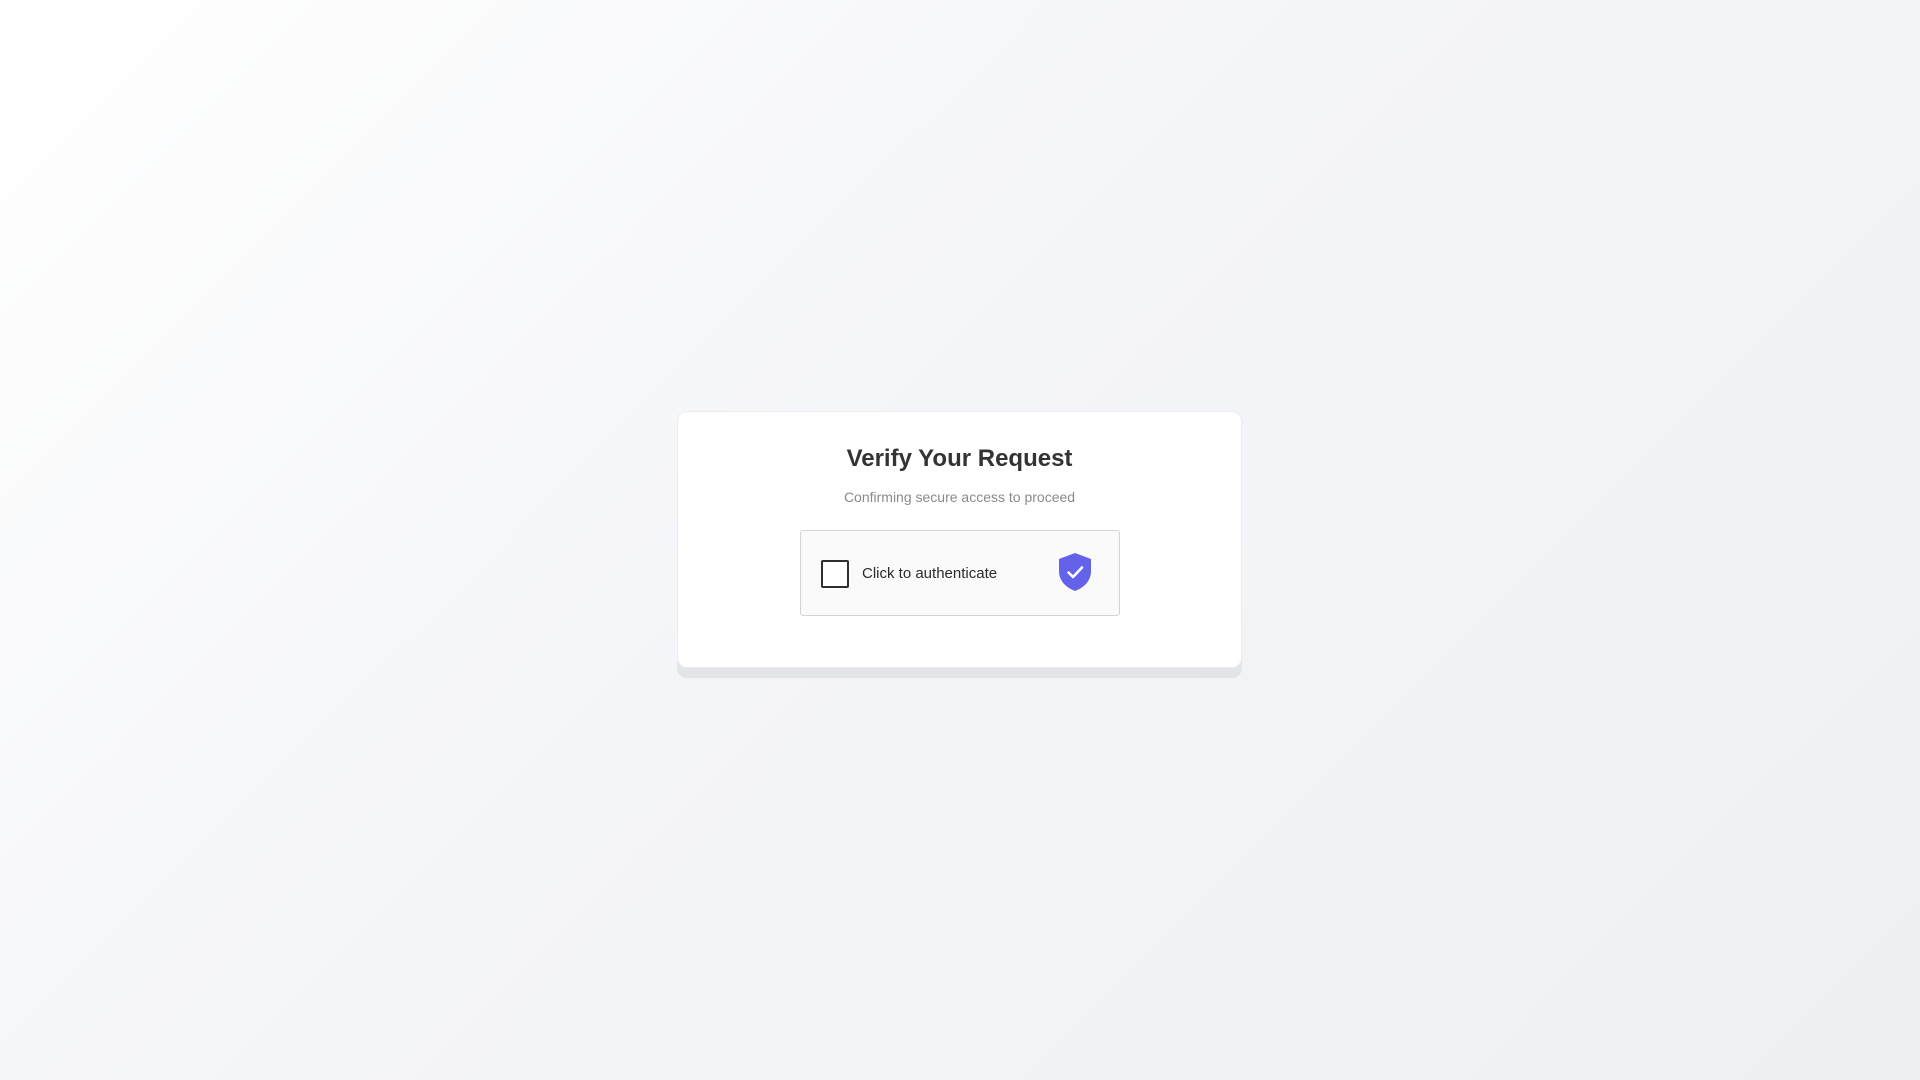 The image size is (1920, 1080). I want to click on captcha-widget: Click to authenticate, so click(960, 573).